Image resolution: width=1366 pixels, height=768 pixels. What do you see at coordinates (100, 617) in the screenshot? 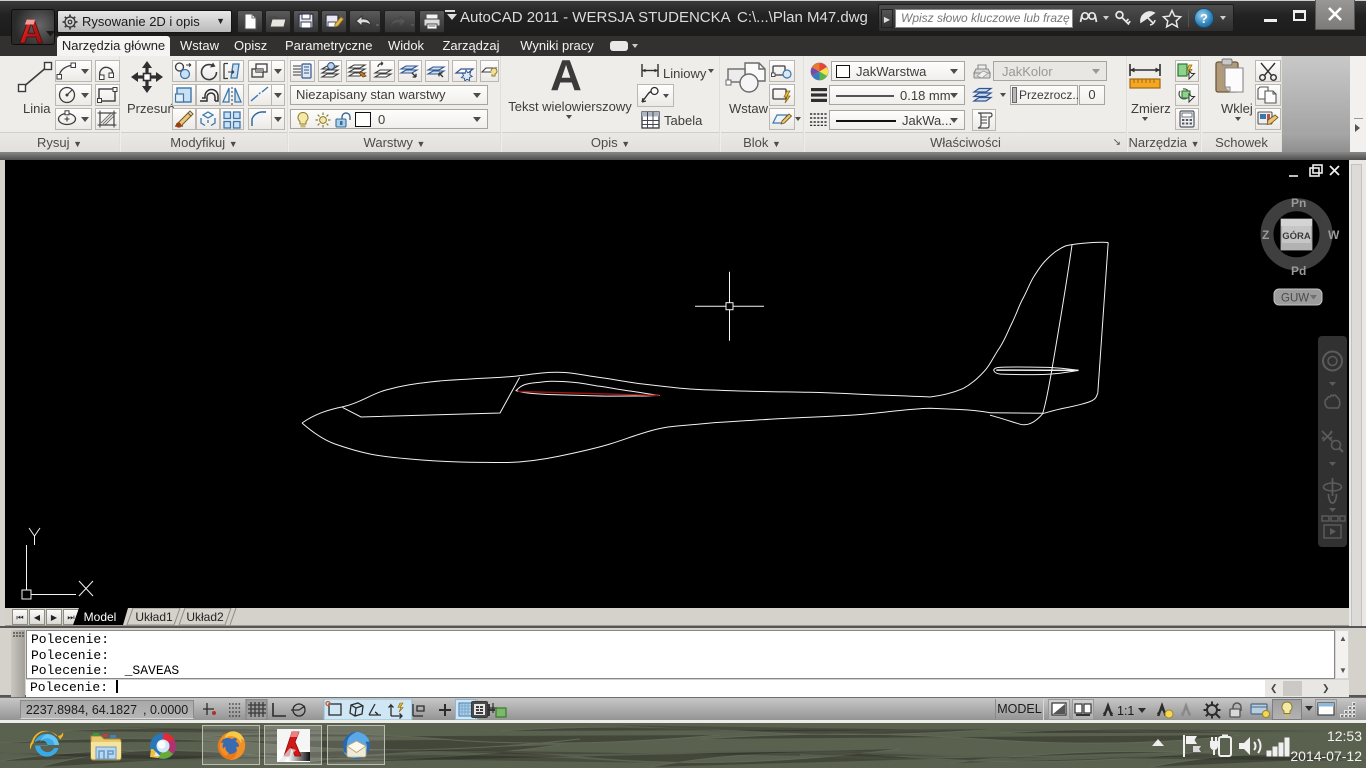
I see `svg-text: Model` at bounding box center [100, 617].